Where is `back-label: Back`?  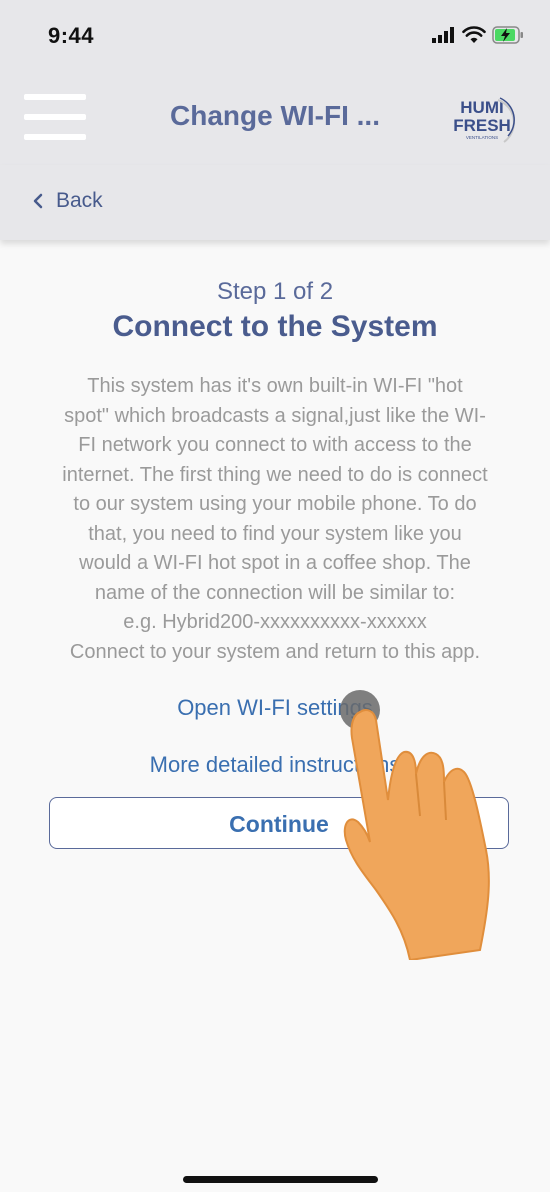
back-label: Back is located at coordinates (79, 200).